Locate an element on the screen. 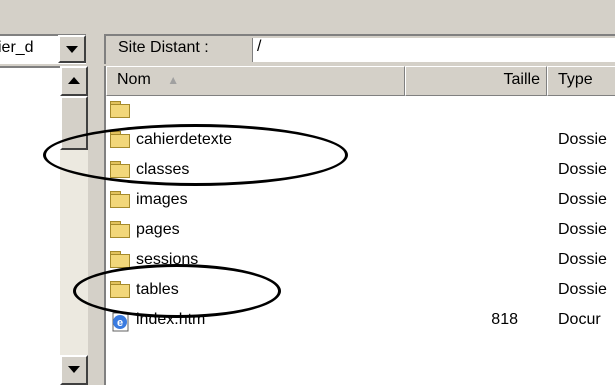 The image size is (615, 385). remote-site-bar: Site Distant : / is located at coordinates (359, 49).